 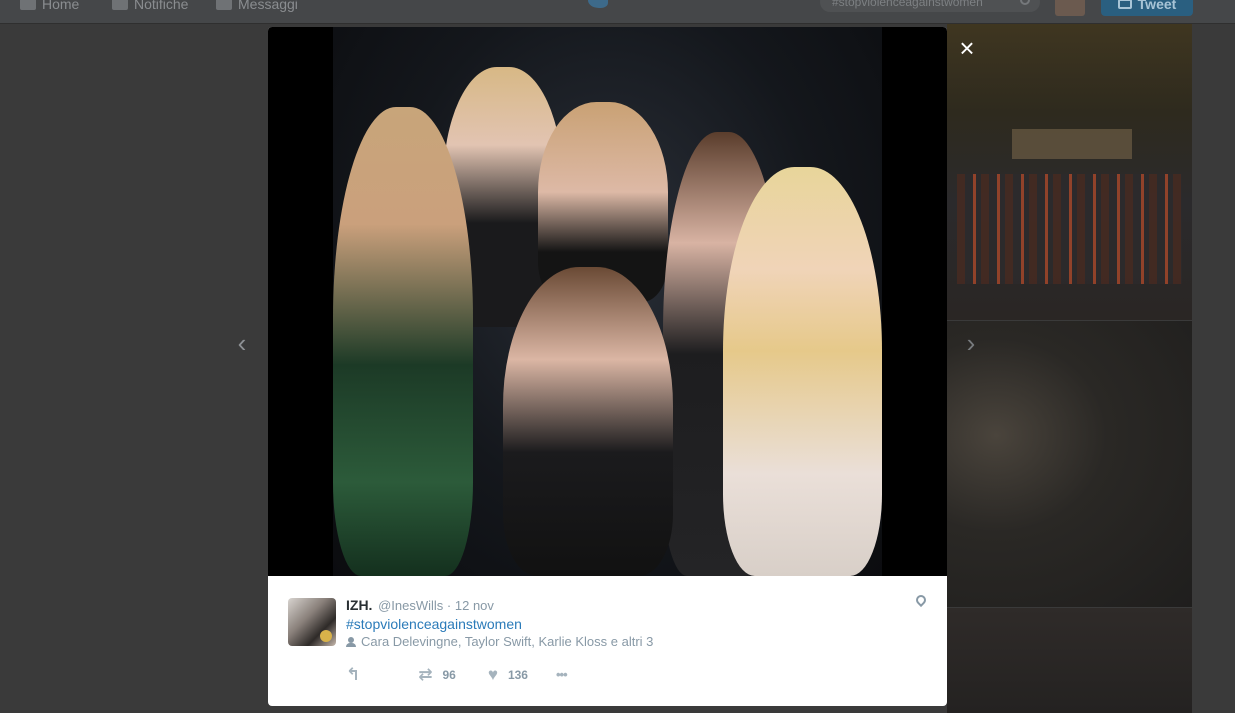 I want to click on tweet-date: 12 nov, so click(x=474, y=605).